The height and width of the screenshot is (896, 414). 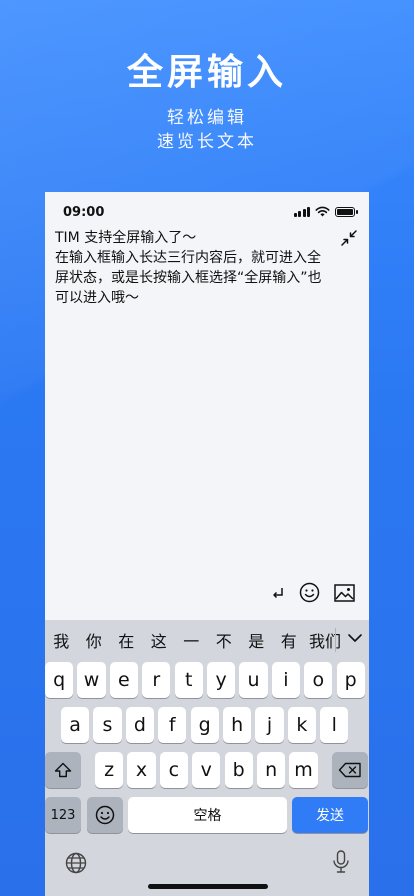 What do you see at coordinates (303, 770) in the screenshot?
I see `key-m: m` at bounding box center [303, 770].